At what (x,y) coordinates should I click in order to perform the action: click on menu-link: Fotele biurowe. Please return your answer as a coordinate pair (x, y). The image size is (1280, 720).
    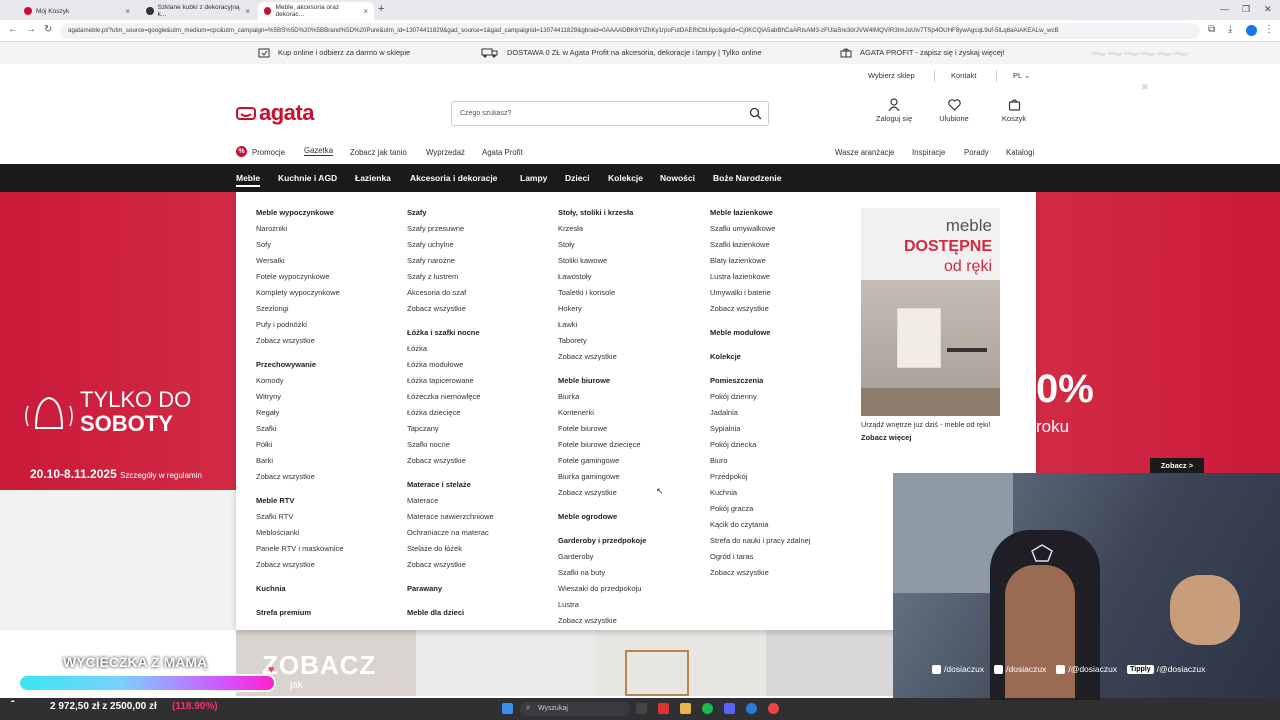
    Looking at the image, I should click on (582, 428).